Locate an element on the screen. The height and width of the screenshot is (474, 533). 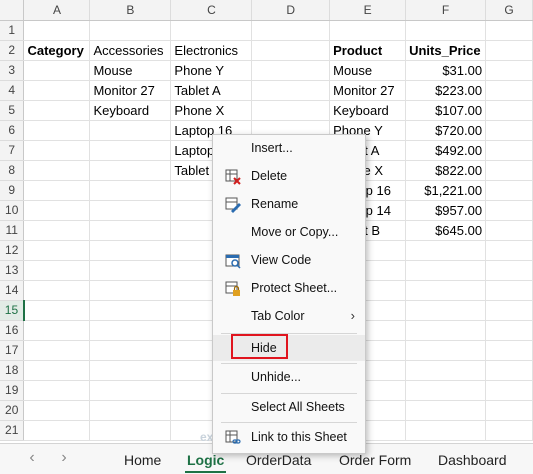
cell-b12 is located at coordinates (130, 250).